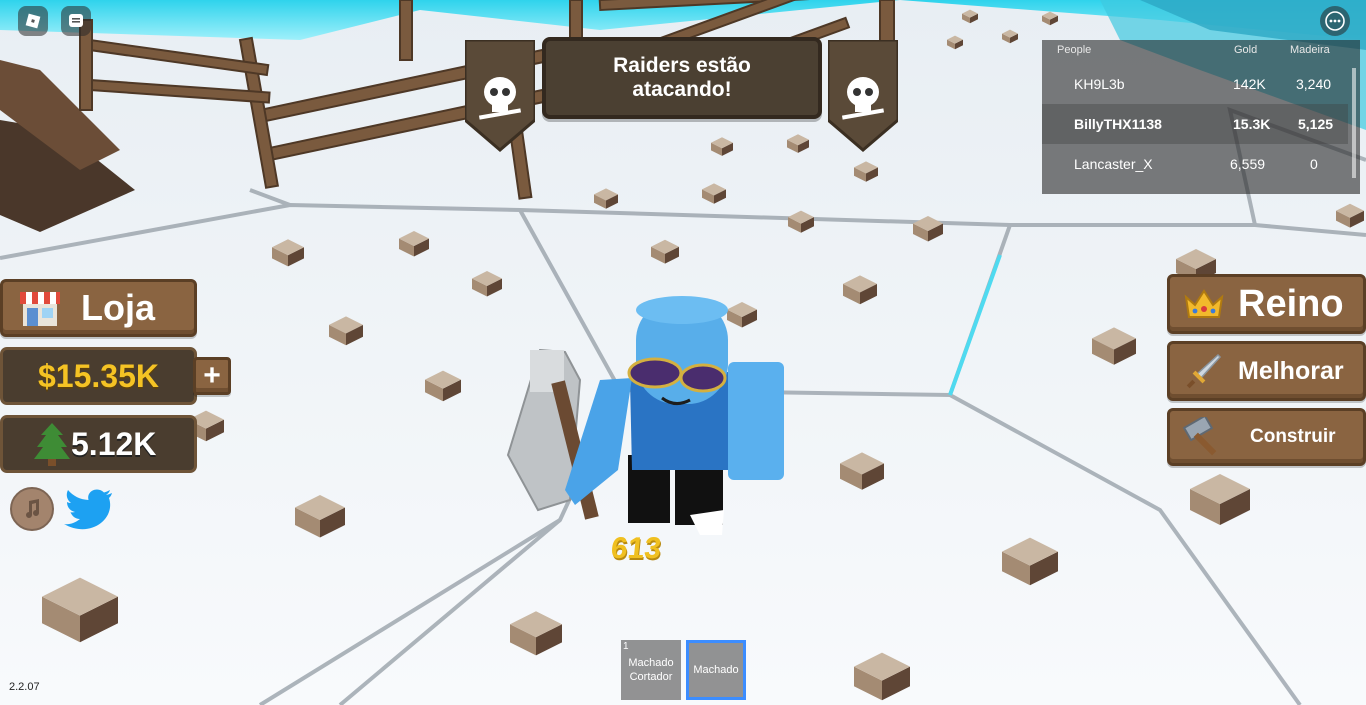 The image size is (1366, 705). I want to click on leaderboard-row: BillyTHX1138 15.3K 5,125, so click(1195, 124).